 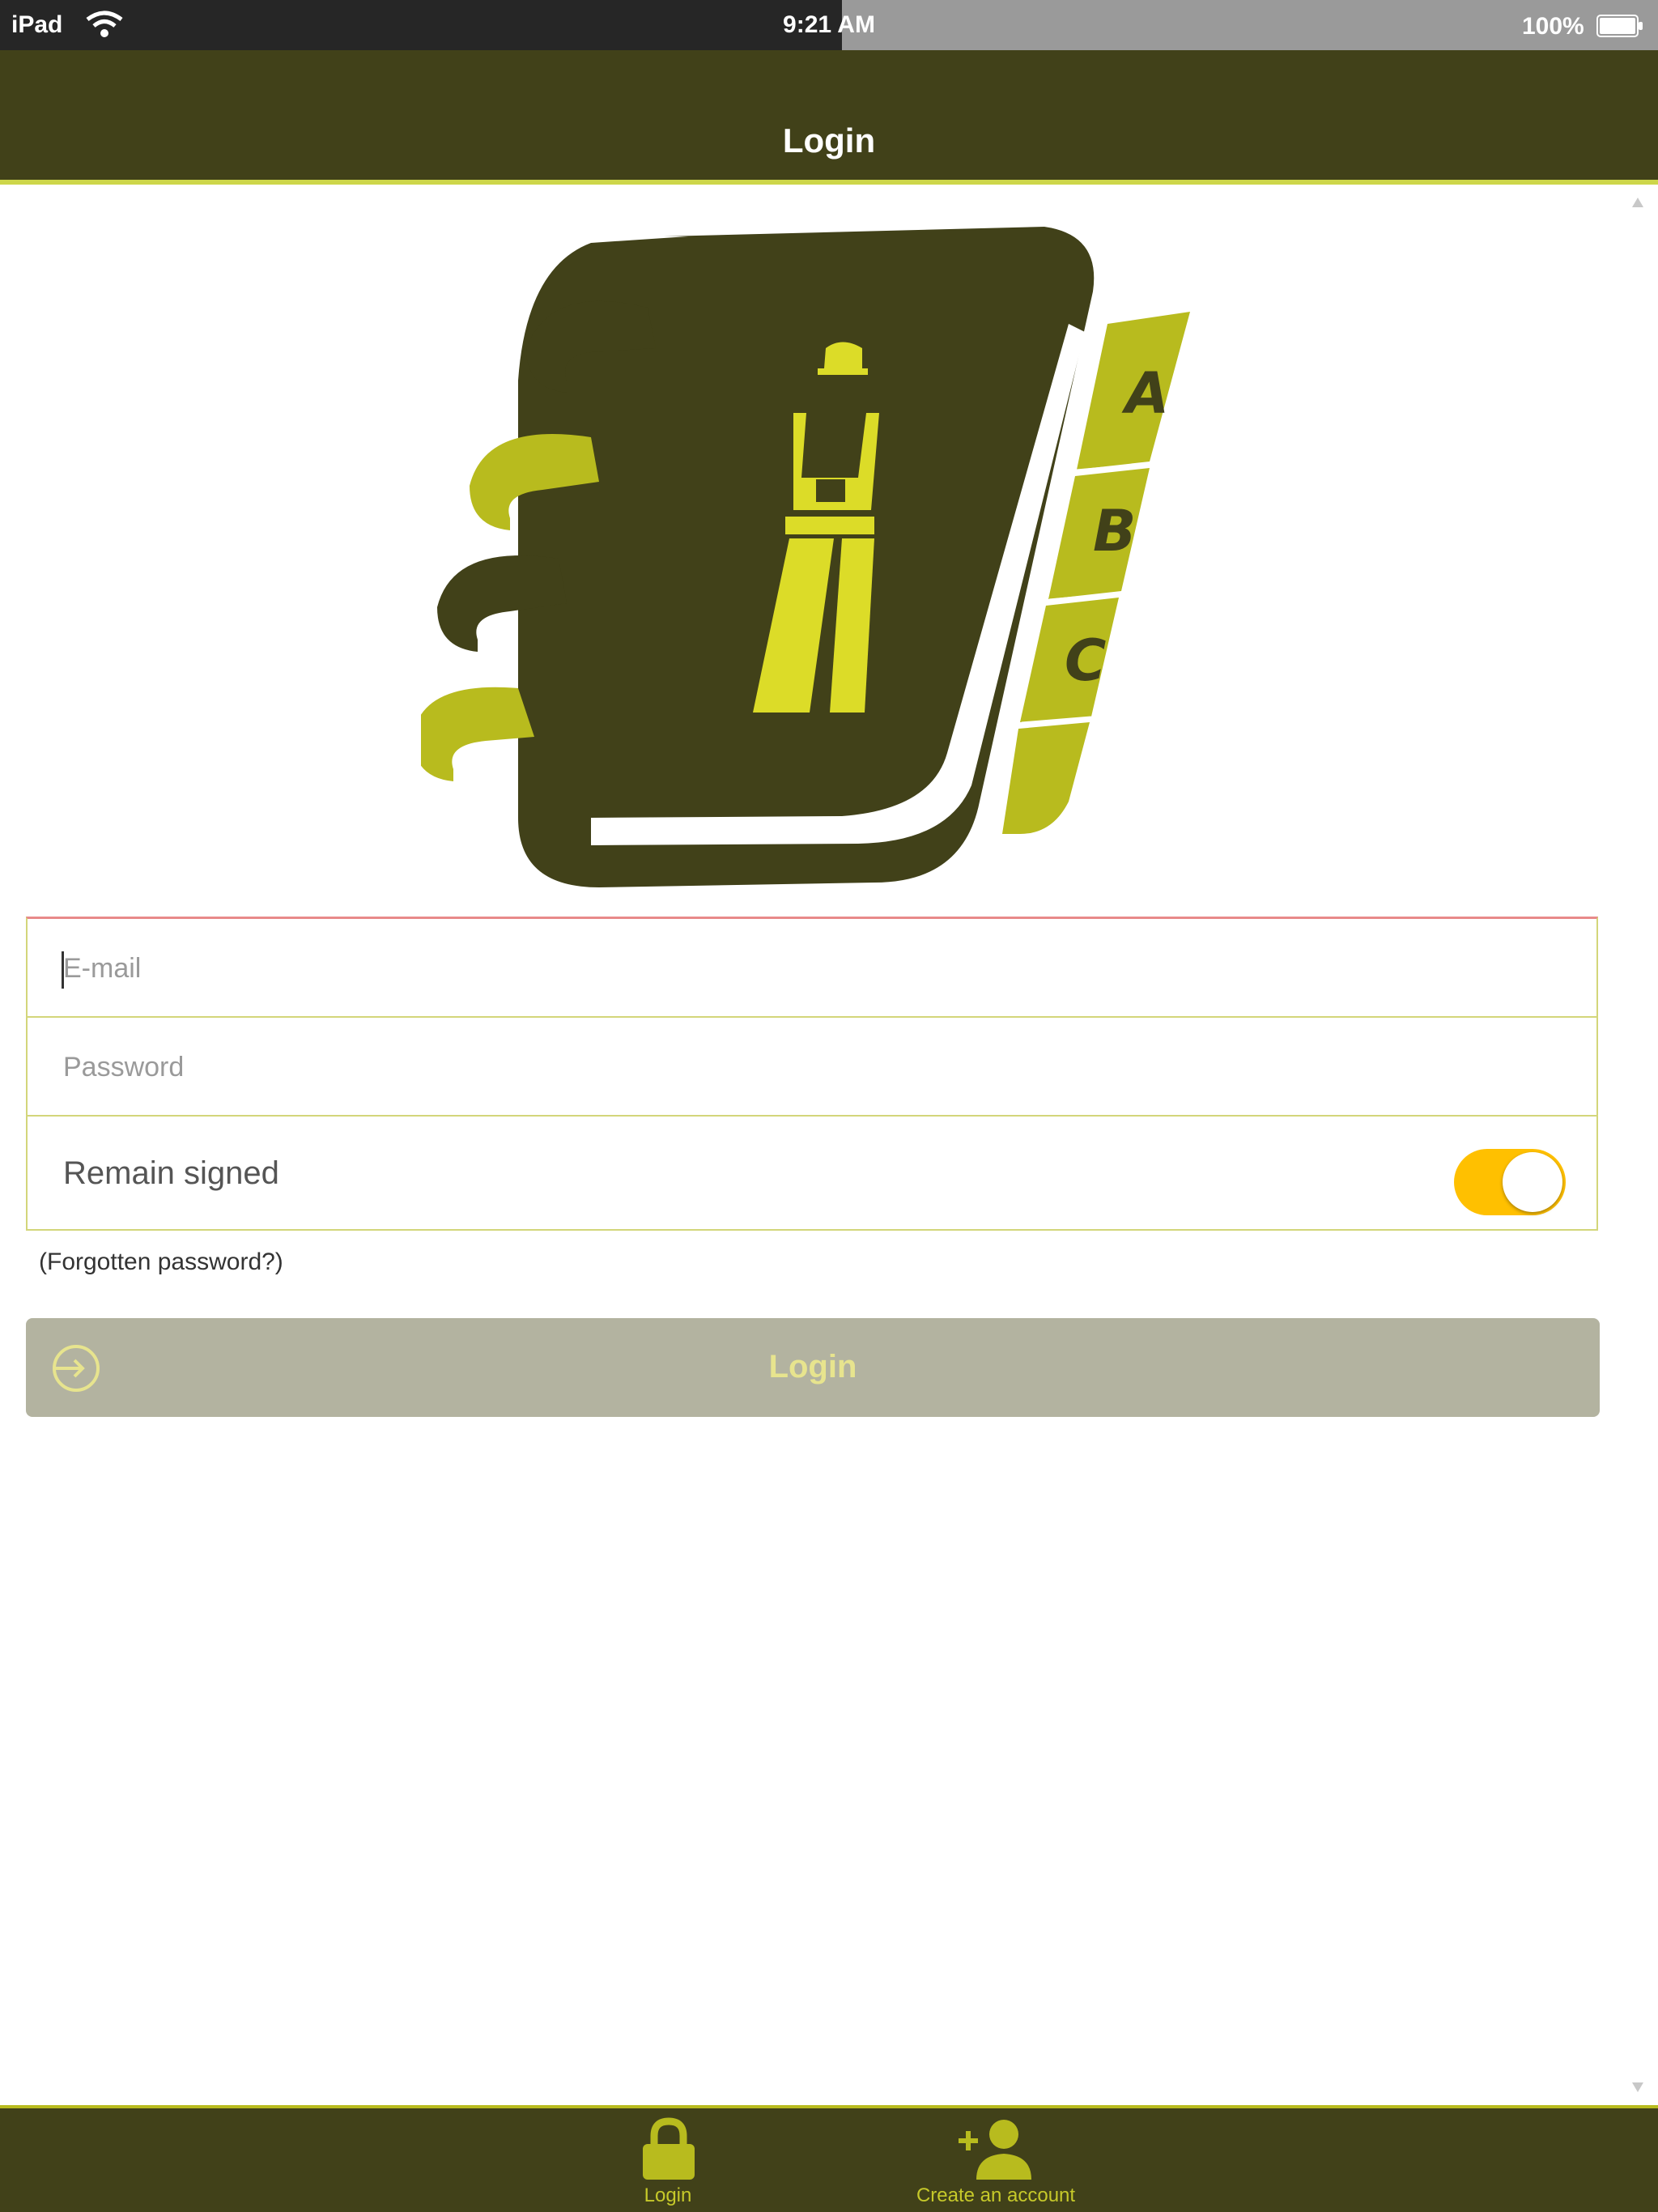 I want to click on lock-icon, so click(x=669, y=2149).